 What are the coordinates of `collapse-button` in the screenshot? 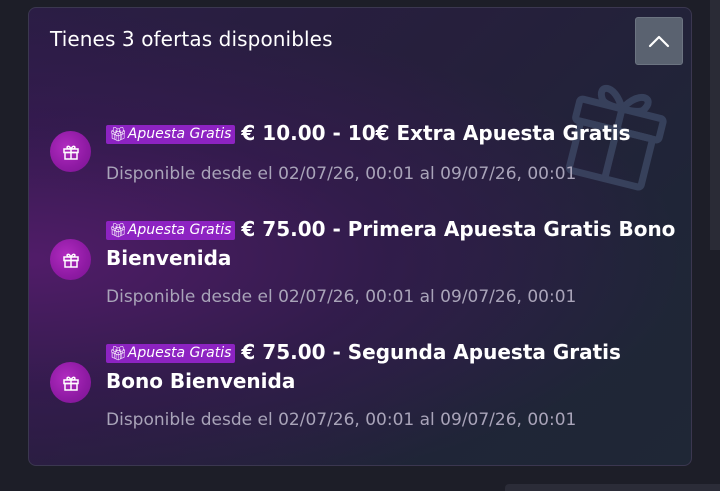 It's located at (659, 41).